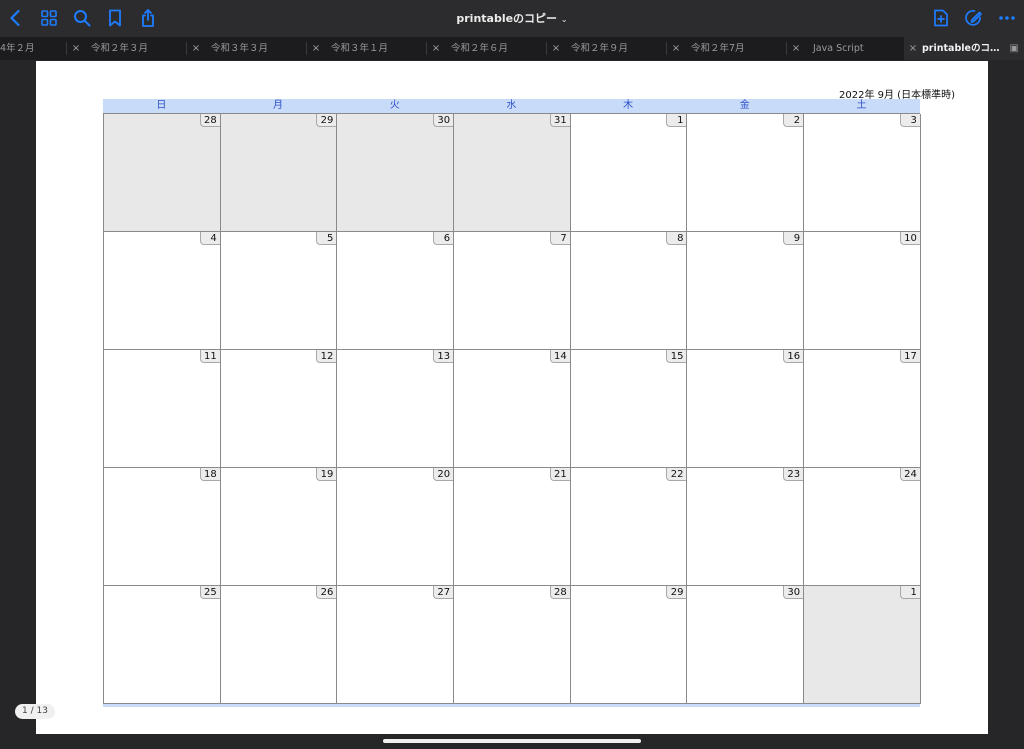 This screenshot has height=749, width=1024. What do you see at coordinates (443, 356) in the screenshot?
I see `day-number: 13` at bounding box center [443, 356].